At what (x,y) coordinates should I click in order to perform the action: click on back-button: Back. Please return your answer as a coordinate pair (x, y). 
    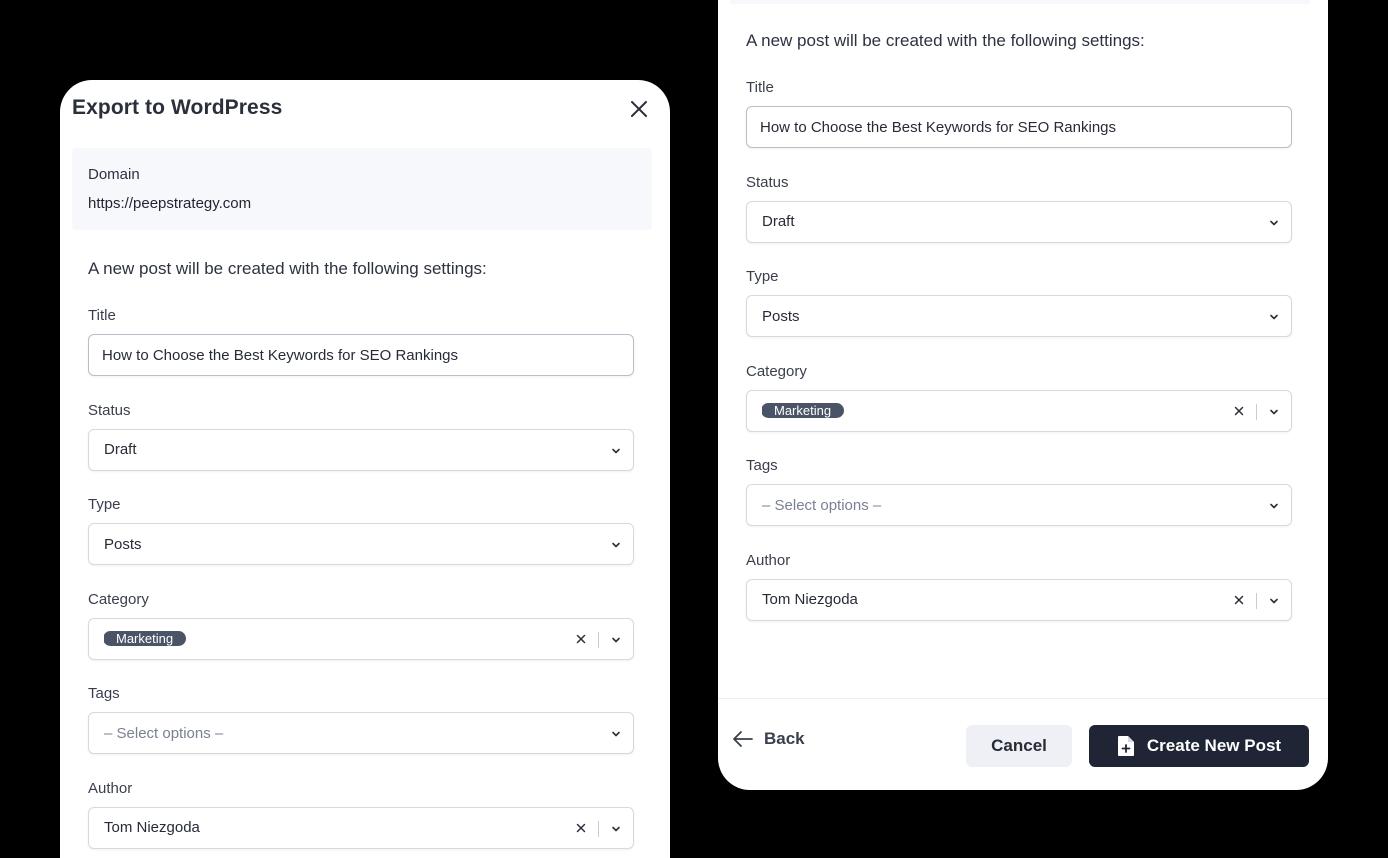
    Looking at the image, I should click on (768, 739).